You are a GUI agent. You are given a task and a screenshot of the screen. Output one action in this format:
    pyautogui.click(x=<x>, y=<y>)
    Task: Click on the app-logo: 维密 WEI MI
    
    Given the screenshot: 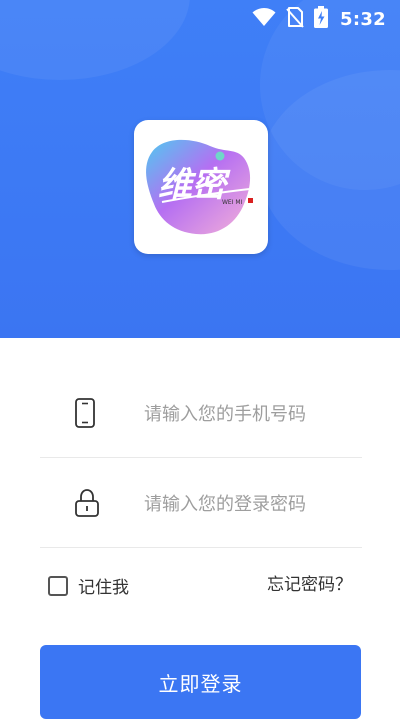 What is the action you would take?
    pyautogui.click(x=201, y=187)
    